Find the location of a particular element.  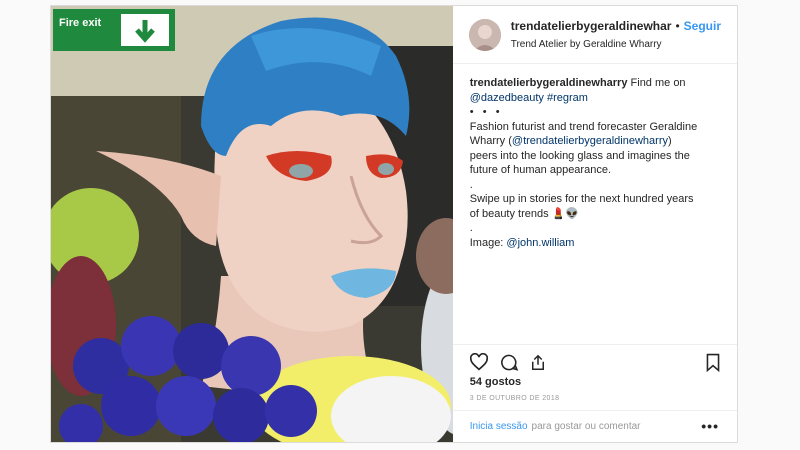

mention-dazedbeauty: @dazedbeauty is located at coordinates (507, 98).